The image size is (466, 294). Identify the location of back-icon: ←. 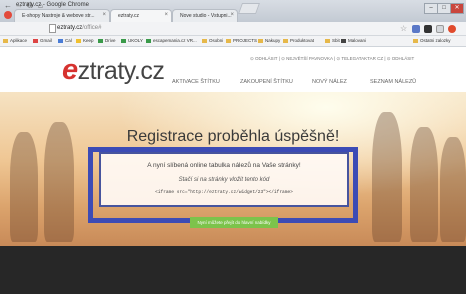
(8, 5).